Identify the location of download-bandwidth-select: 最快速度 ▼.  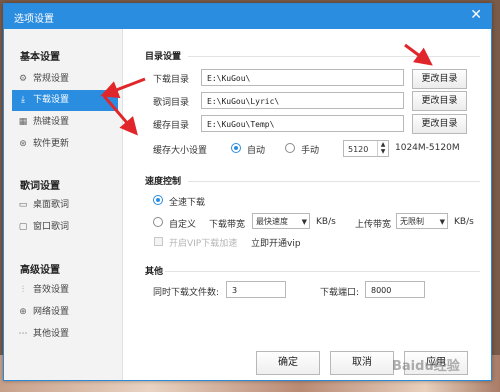
(281, 221).